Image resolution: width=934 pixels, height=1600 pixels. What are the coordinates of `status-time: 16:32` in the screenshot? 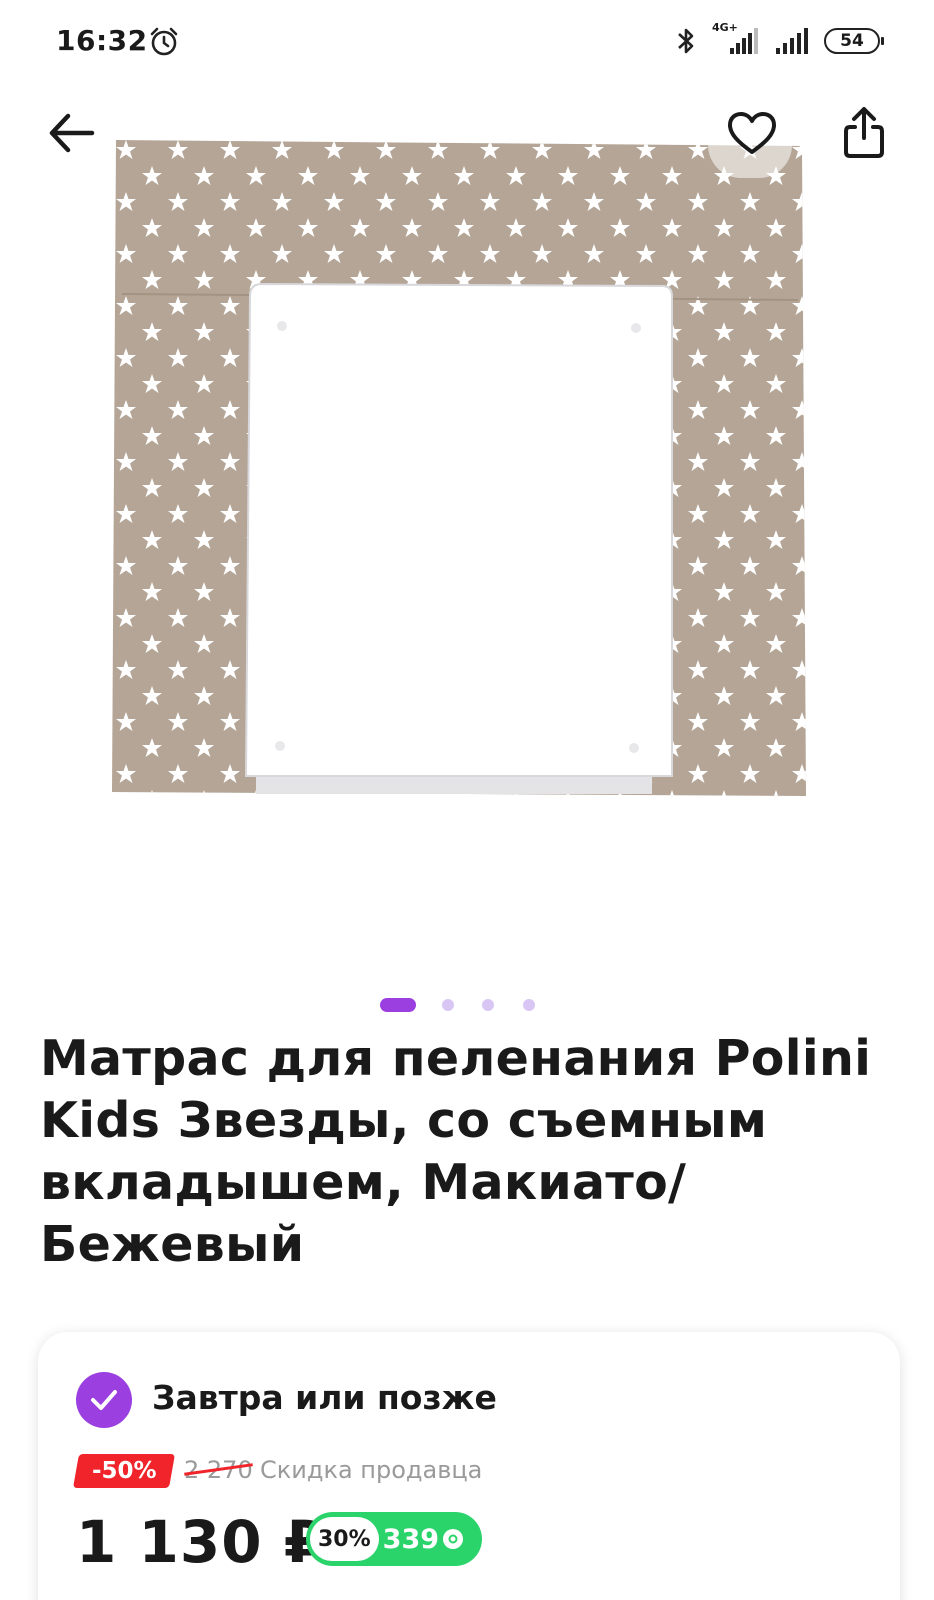 It's located at (102, 40).